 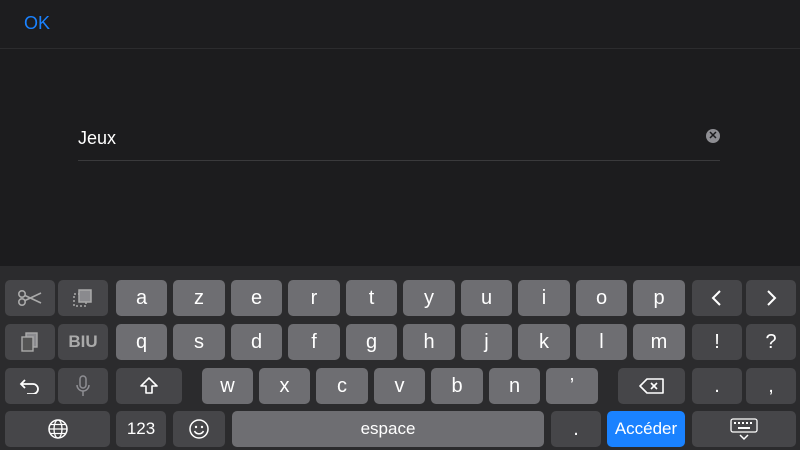 I want to click on key-a: a, so click(x=141, y=298).